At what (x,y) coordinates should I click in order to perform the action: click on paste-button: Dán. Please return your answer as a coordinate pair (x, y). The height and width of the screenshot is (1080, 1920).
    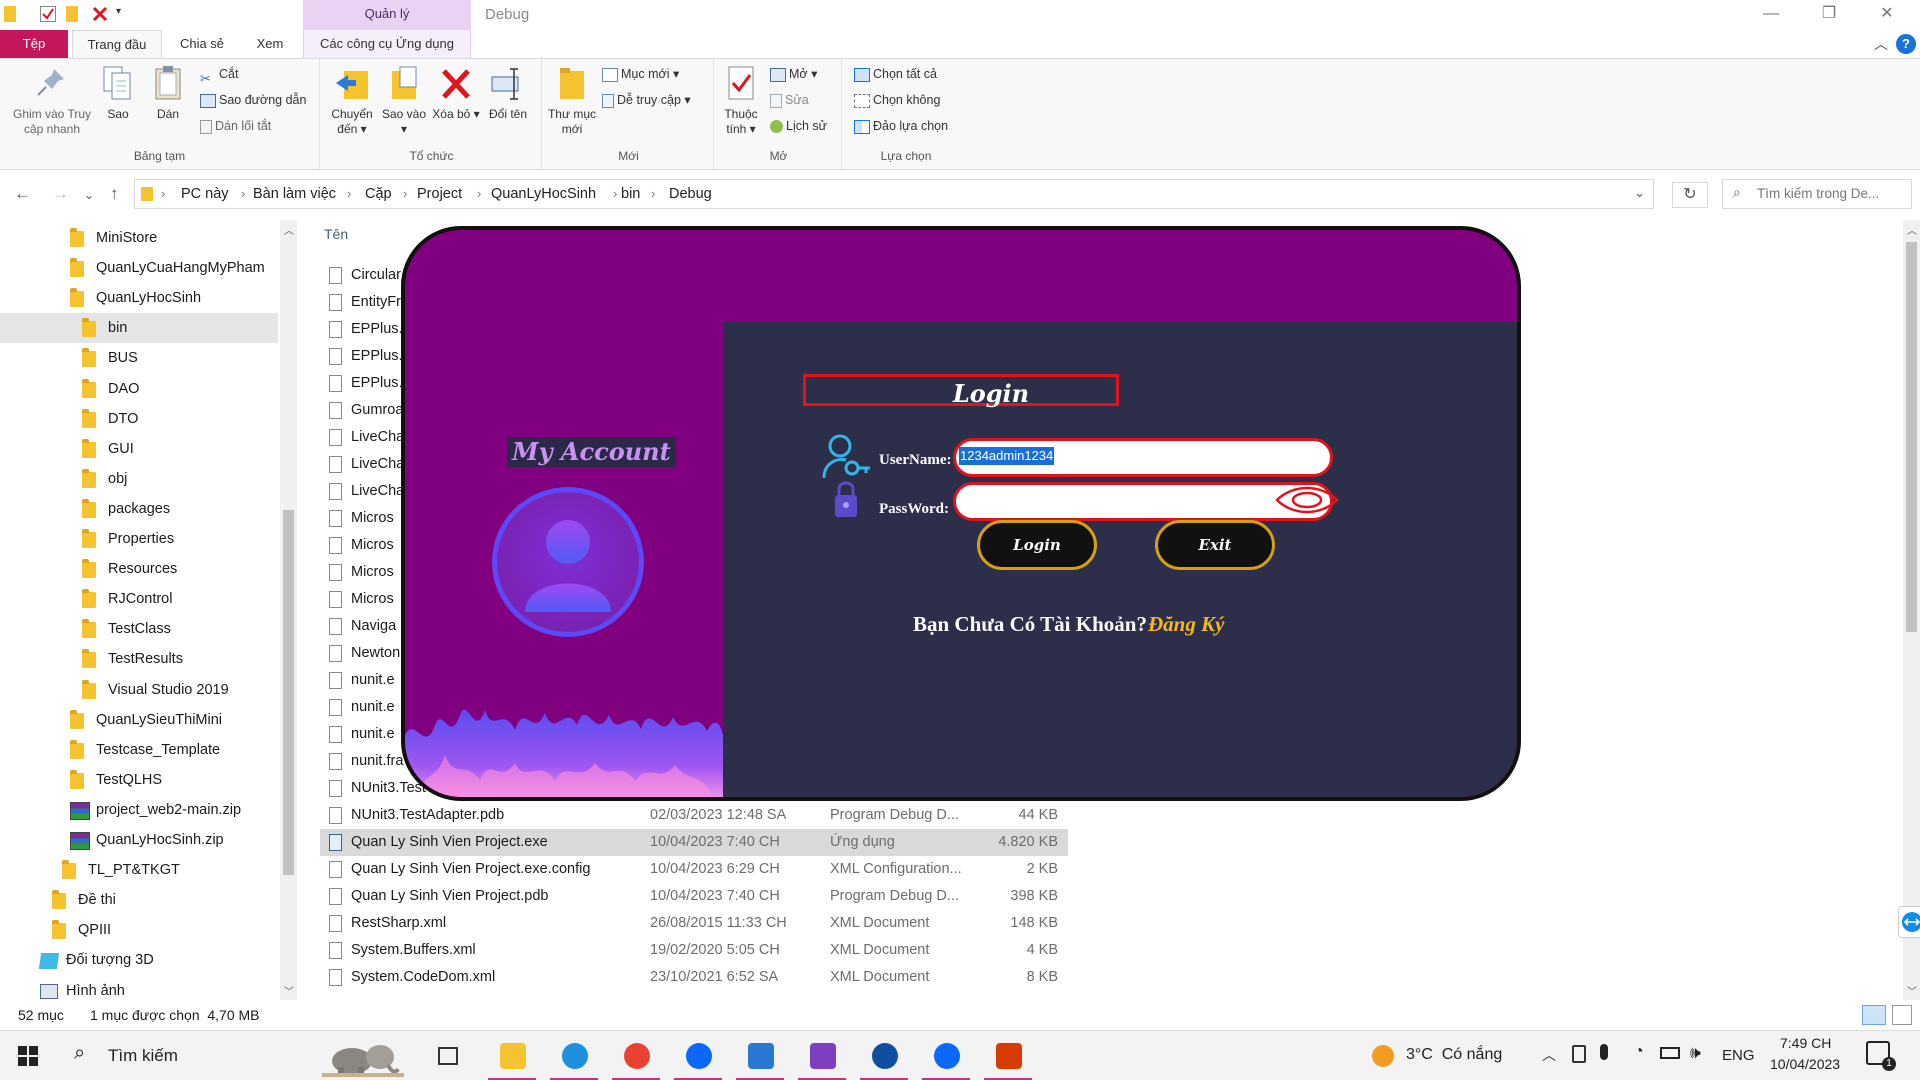
    Looking at the image, I should click on (168, 92).